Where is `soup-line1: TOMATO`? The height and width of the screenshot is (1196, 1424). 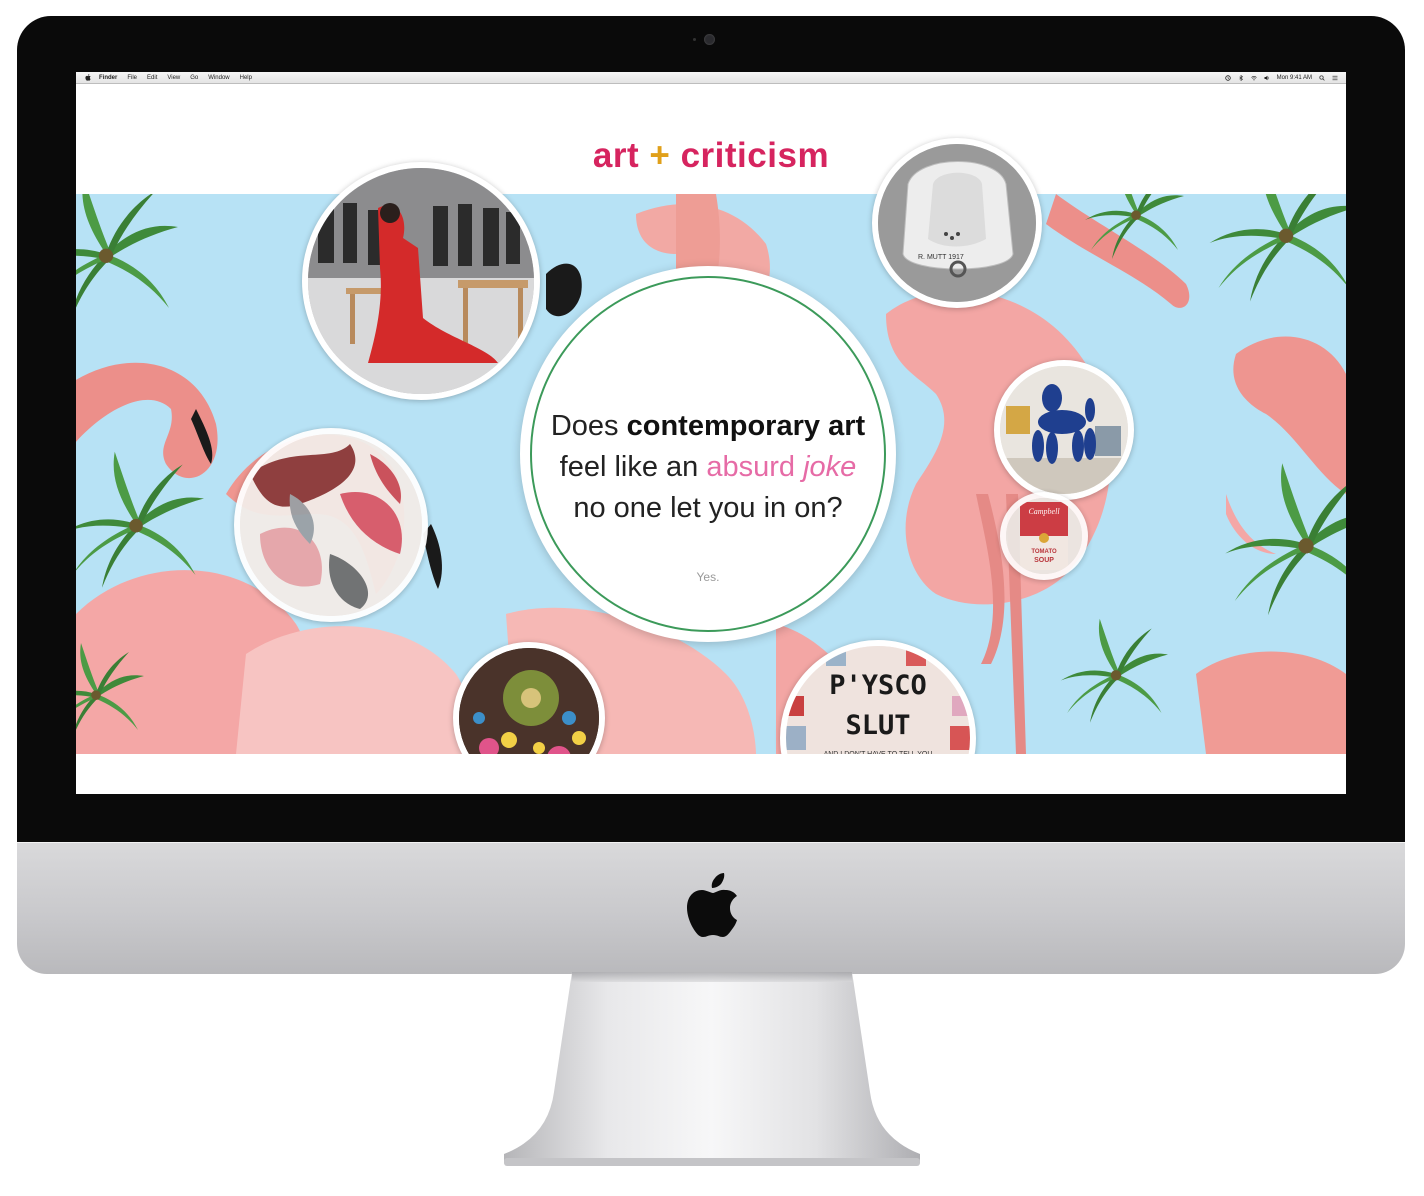 soup-line1: TOMATO is located at coordinates (1044, 552).